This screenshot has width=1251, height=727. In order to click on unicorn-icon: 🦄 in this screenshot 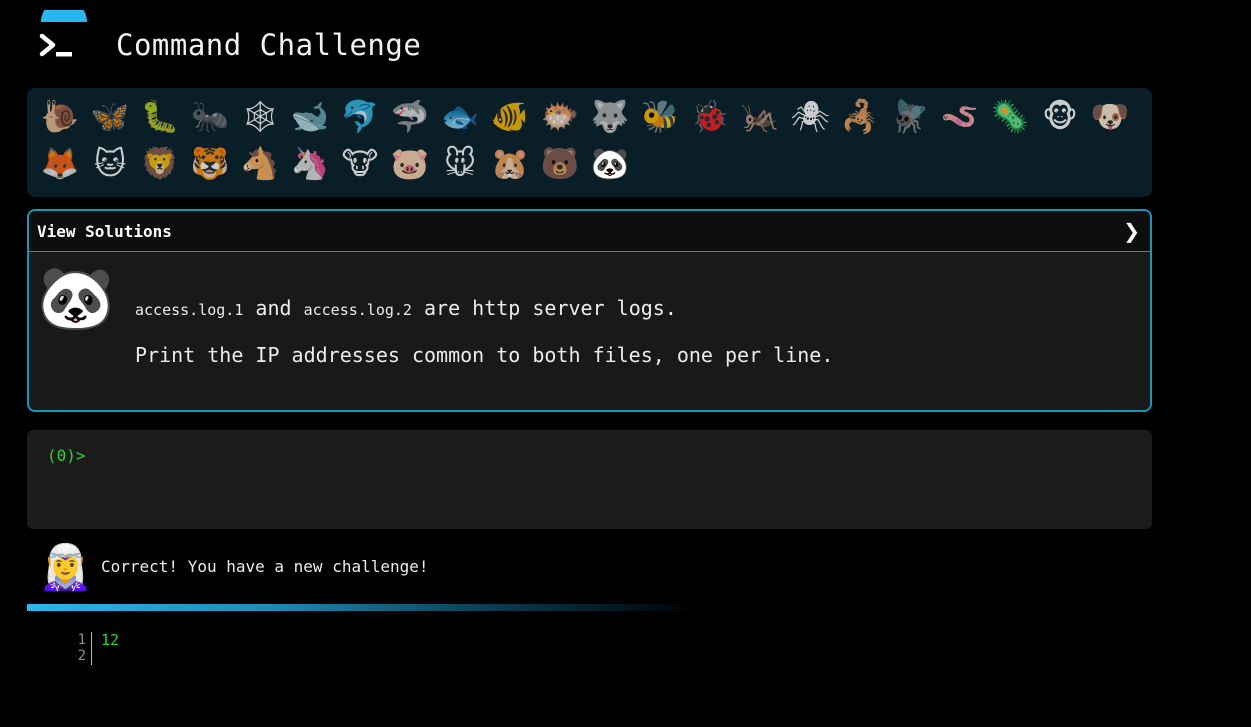, I will do `click(310, 164)`.